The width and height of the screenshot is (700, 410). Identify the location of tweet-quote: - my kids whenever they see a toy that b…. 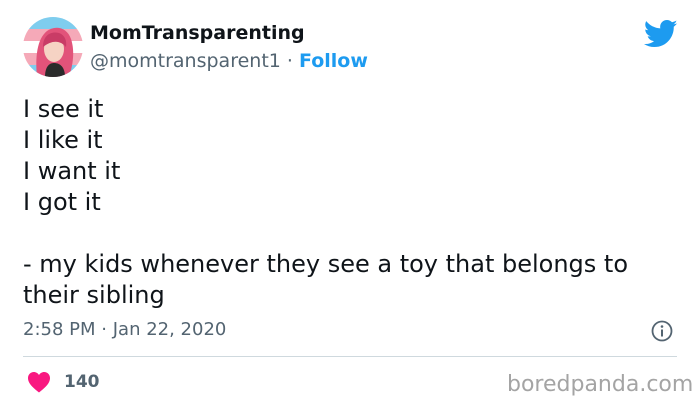
(326, 279).